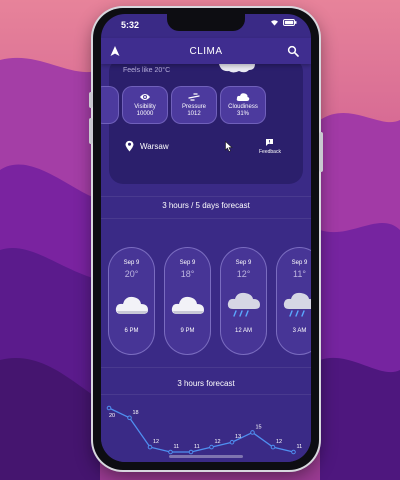  Describe the element at coordinates (112, 416) in the screenshot. I see `chart-value-label: 20` at that location.